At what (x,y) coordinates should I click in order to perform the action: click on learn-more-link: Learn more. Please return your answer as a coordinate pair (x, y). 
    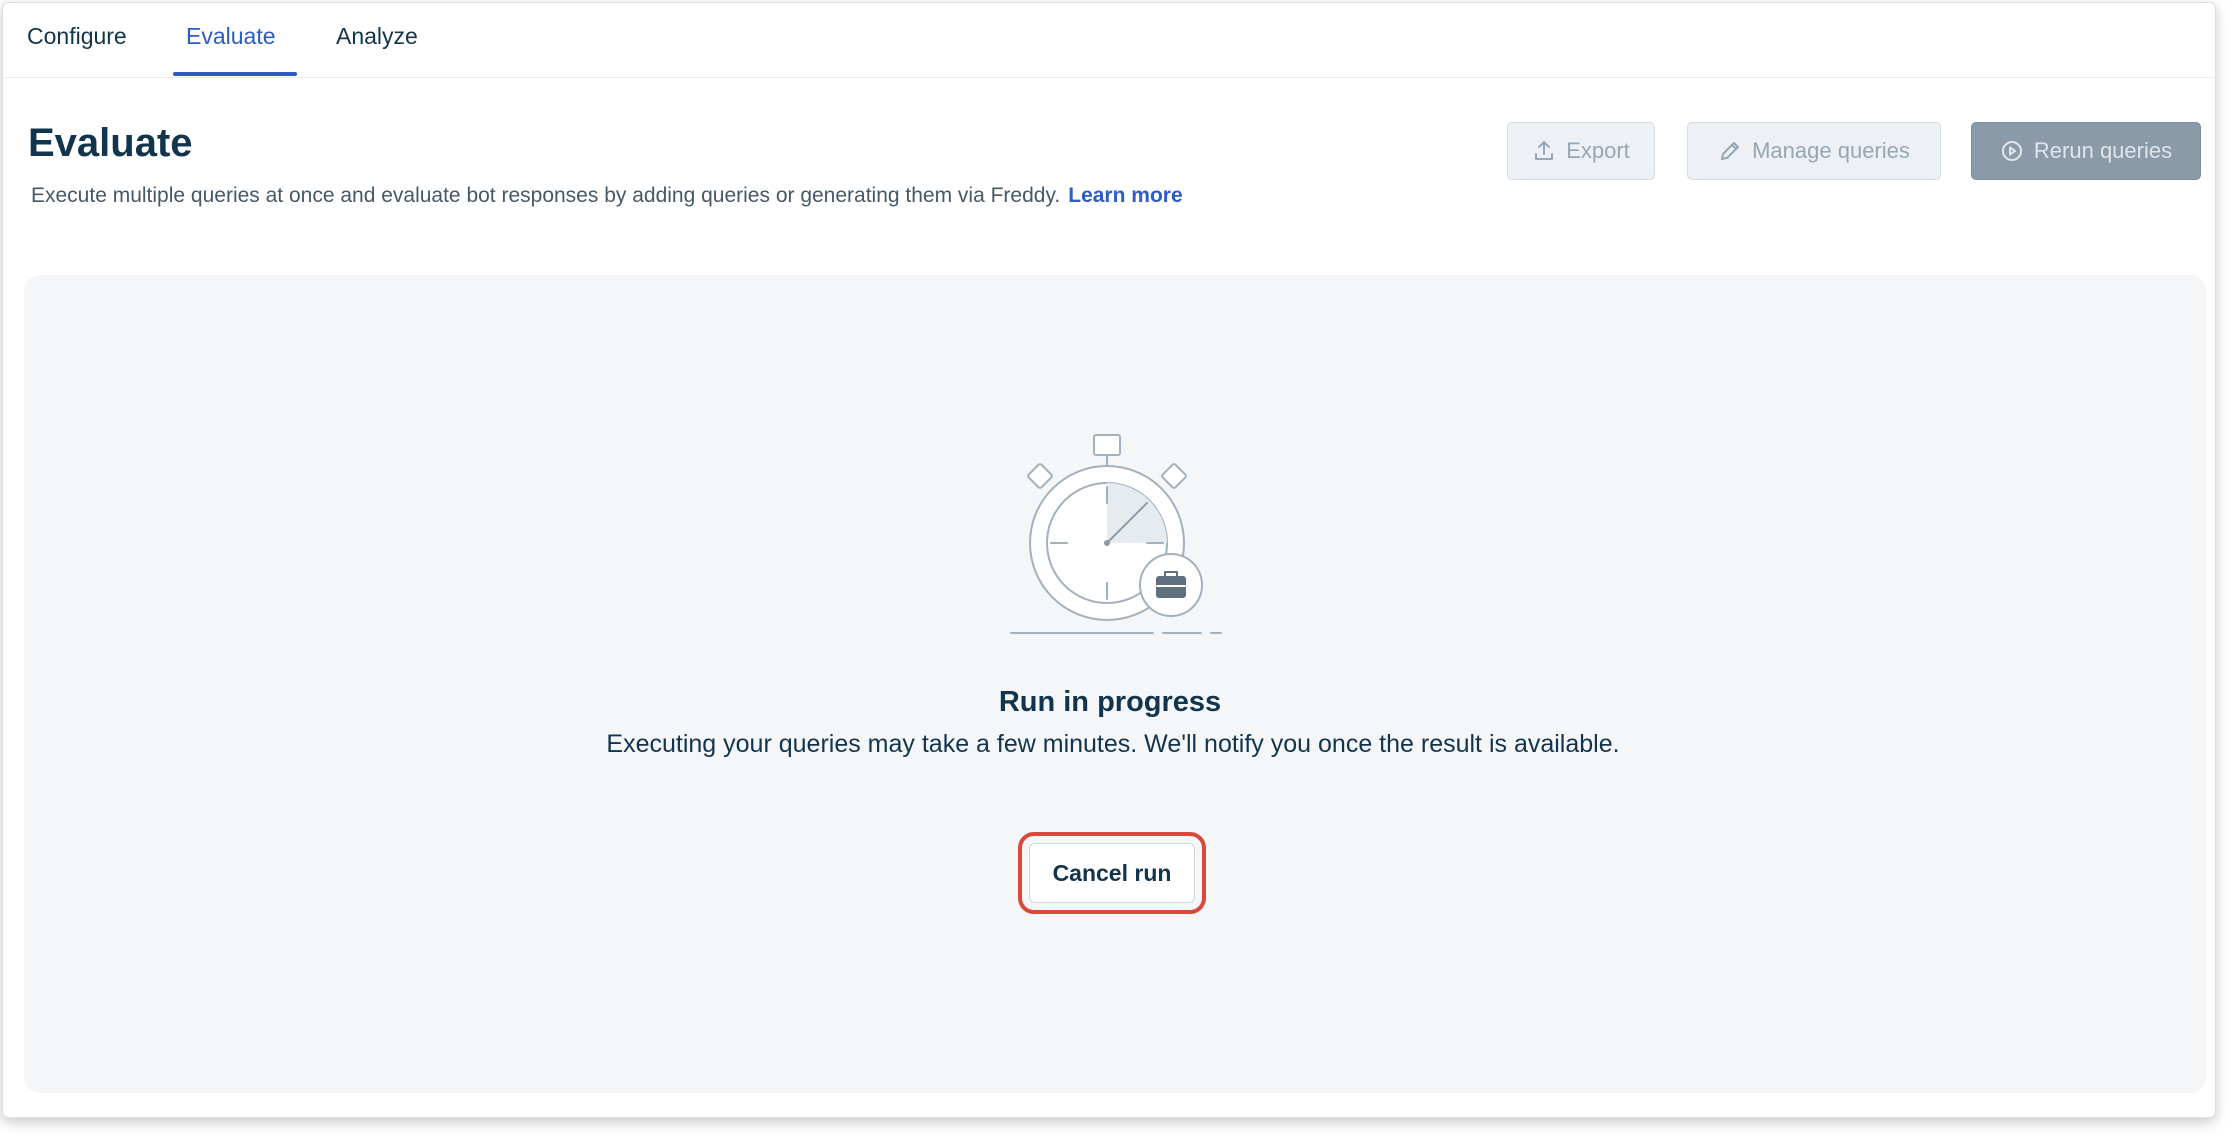
    Looking at the image, I should click on (1125, 195).